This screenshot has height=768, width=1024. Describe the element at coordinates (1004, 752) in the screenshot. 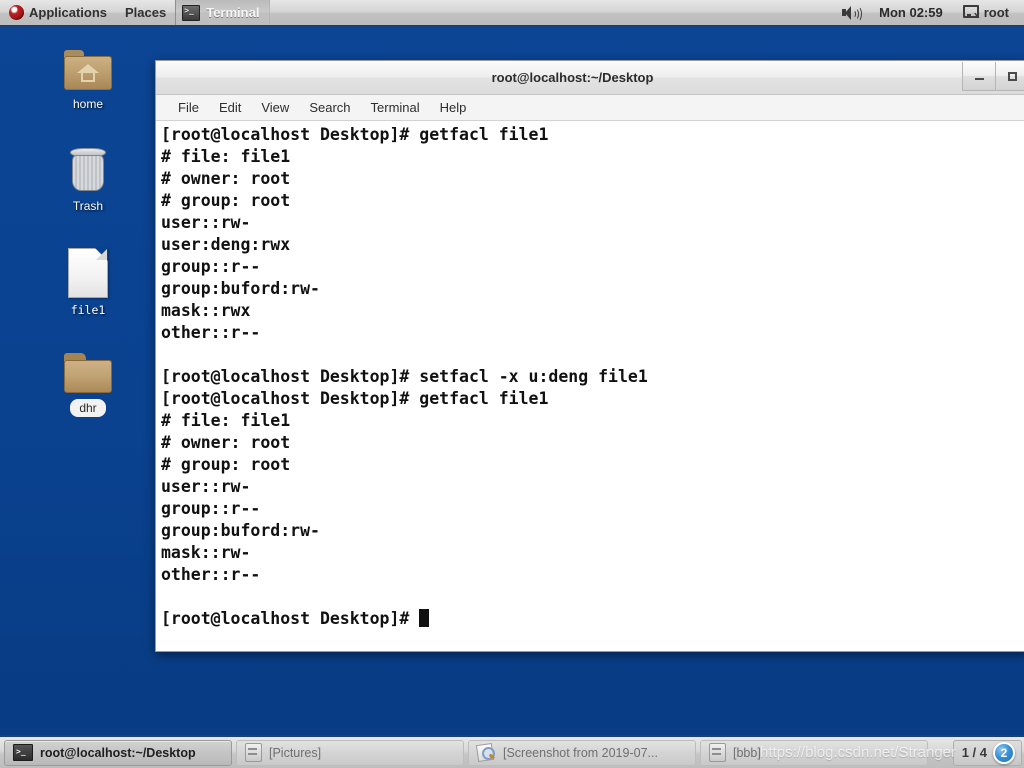

I see `workspace-badge: 2` at that location.